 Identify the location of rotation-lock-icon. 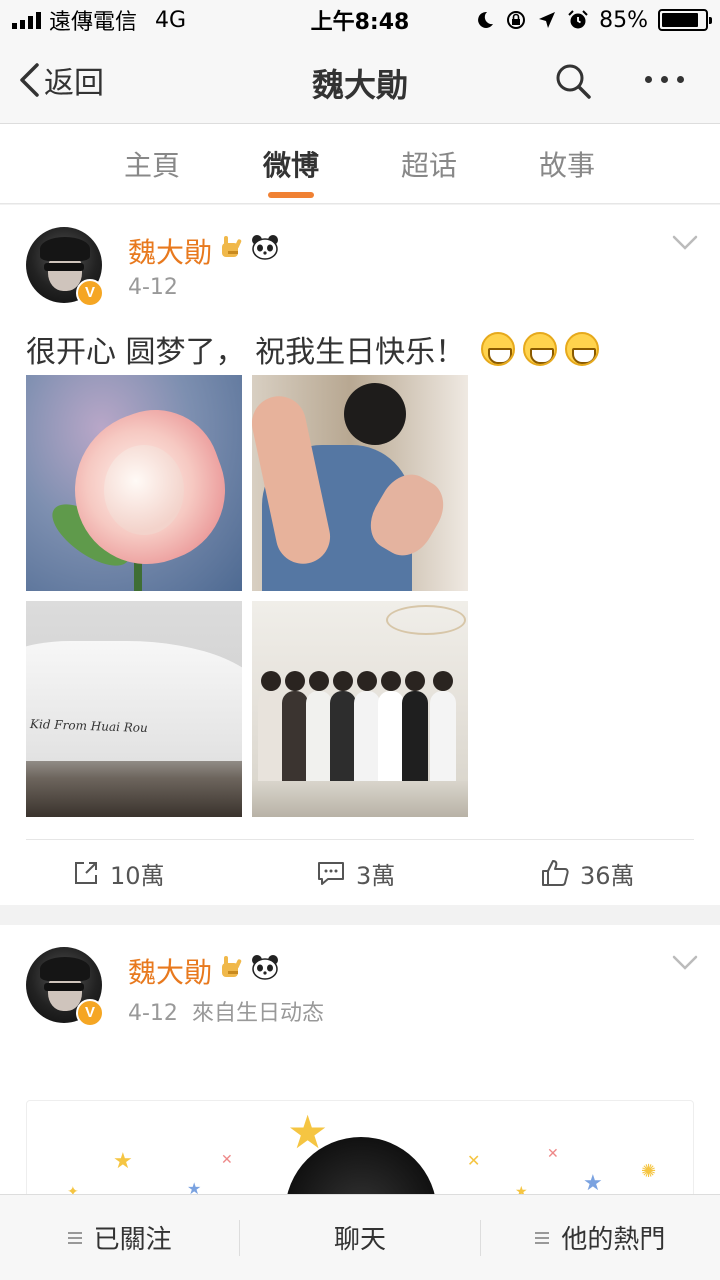
(516, 20).